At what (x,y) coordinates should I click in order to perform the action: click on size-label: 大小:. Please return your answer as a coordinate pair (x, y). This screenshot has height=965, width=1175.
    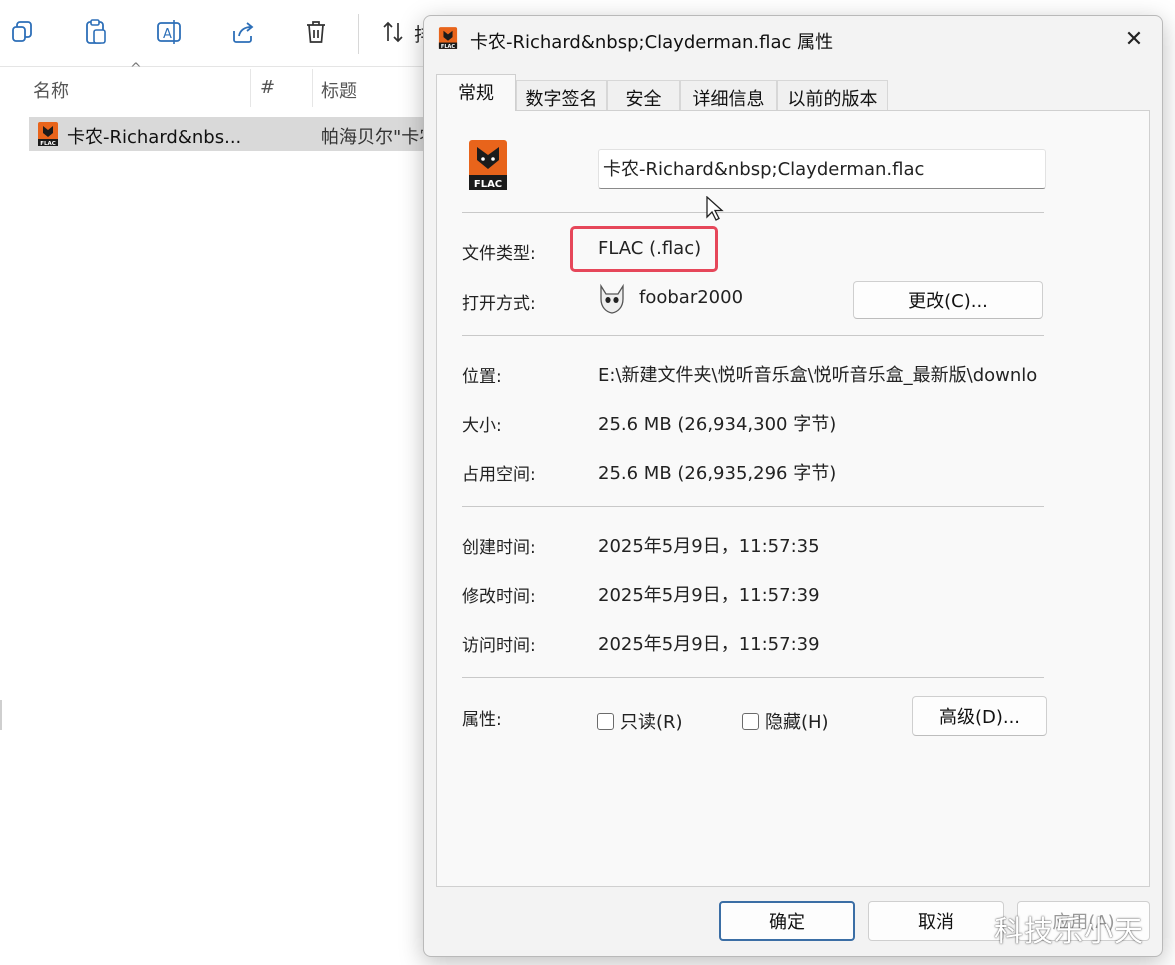
    Looking at the image, I should click on (482, 426).